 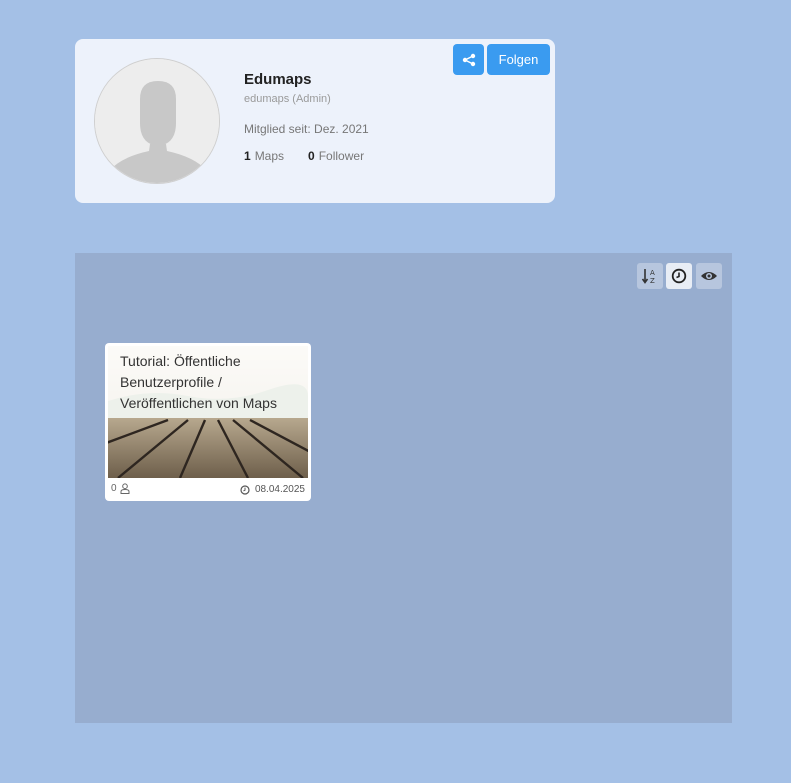 I want to click on follower-count: 0, so click(x=311, y=156).